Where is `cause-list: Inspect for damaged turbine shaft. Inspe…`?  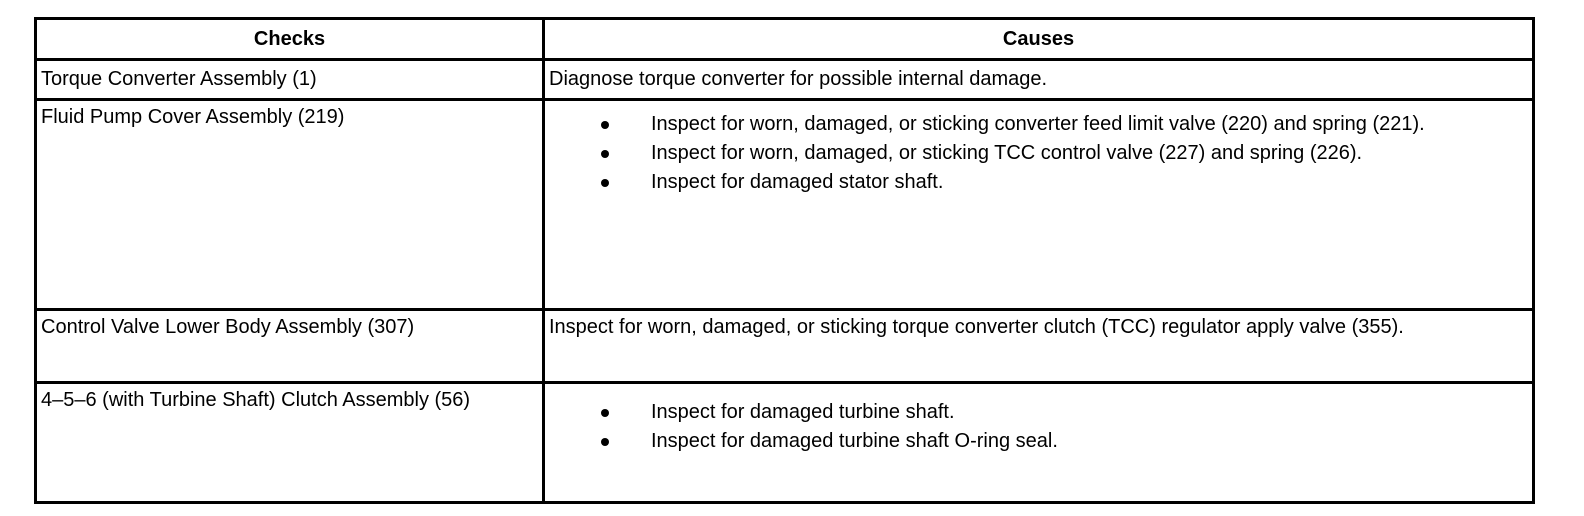 cause-list: Inspect for damaged turbine shaft. Inspe… is located at coordinates (1038, 427).